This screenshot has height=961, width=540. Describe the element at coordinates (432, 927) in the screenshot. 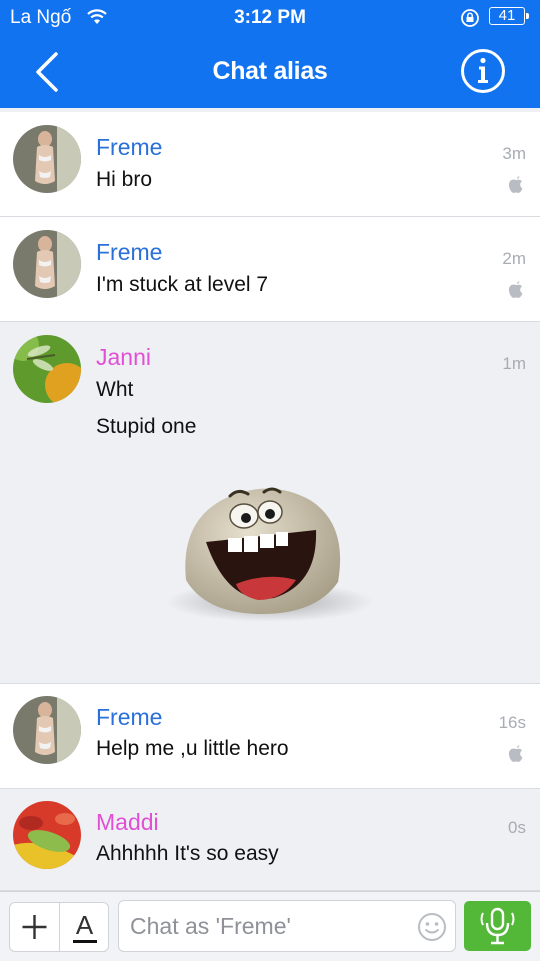

I see `emoji-button` at that location.